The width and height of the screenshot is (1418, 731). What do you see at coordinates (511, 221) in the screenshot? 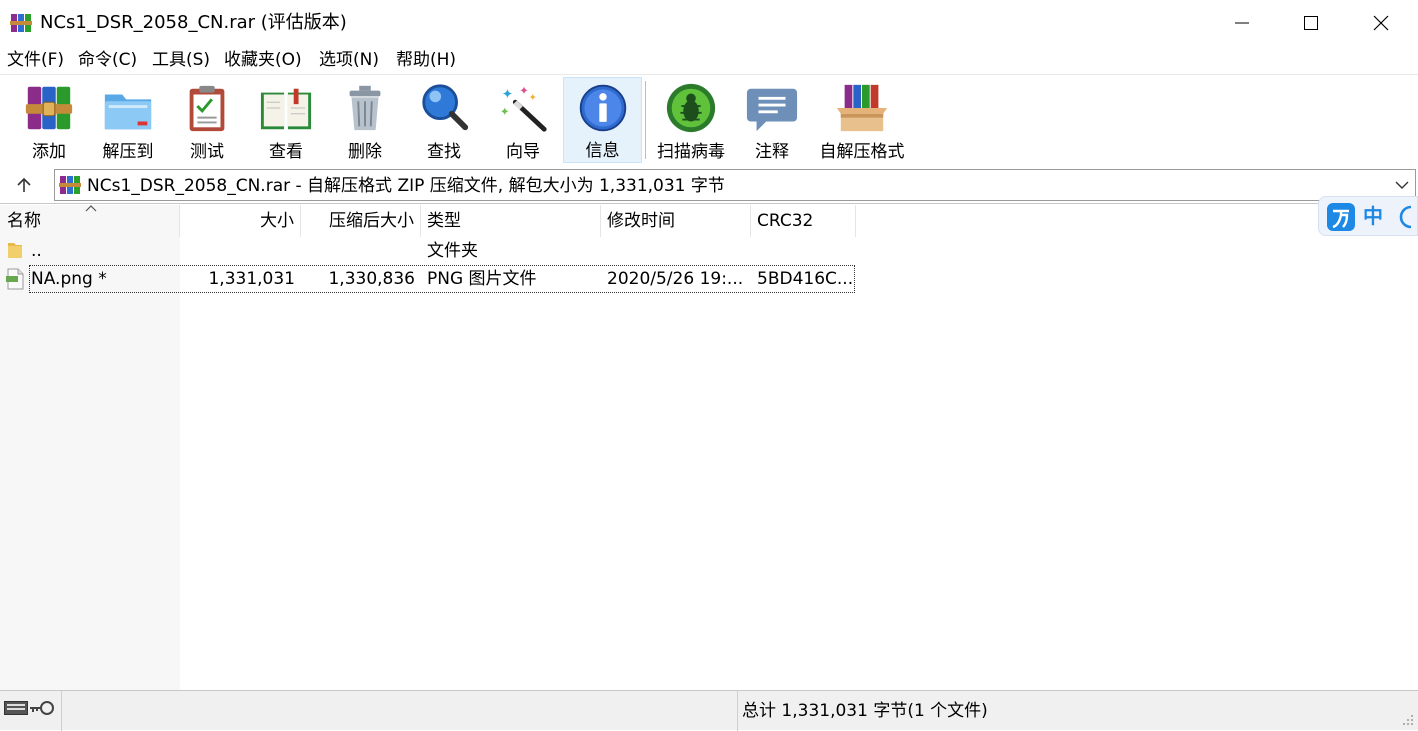
I see `column-type-header: 类型` at bounding box center [511, 221].